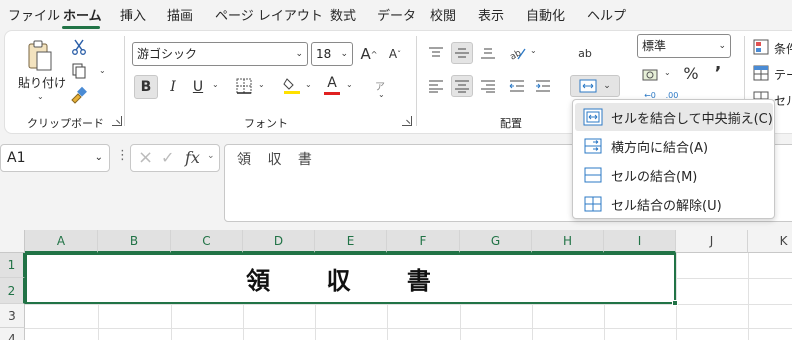  I want to click on tab-formulas: 数式, so click(343, 14).